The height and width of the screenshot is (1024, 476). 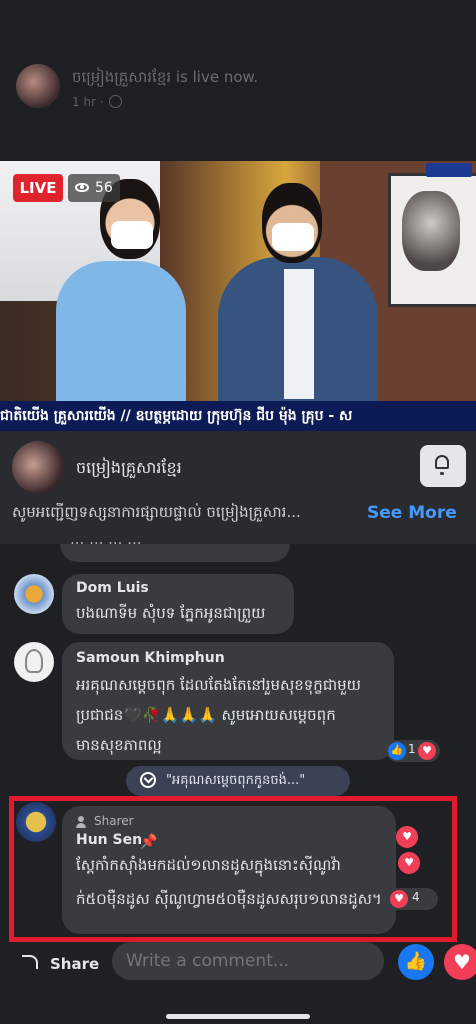 I want to click on portrait-photo, so click(x=431, y=231).